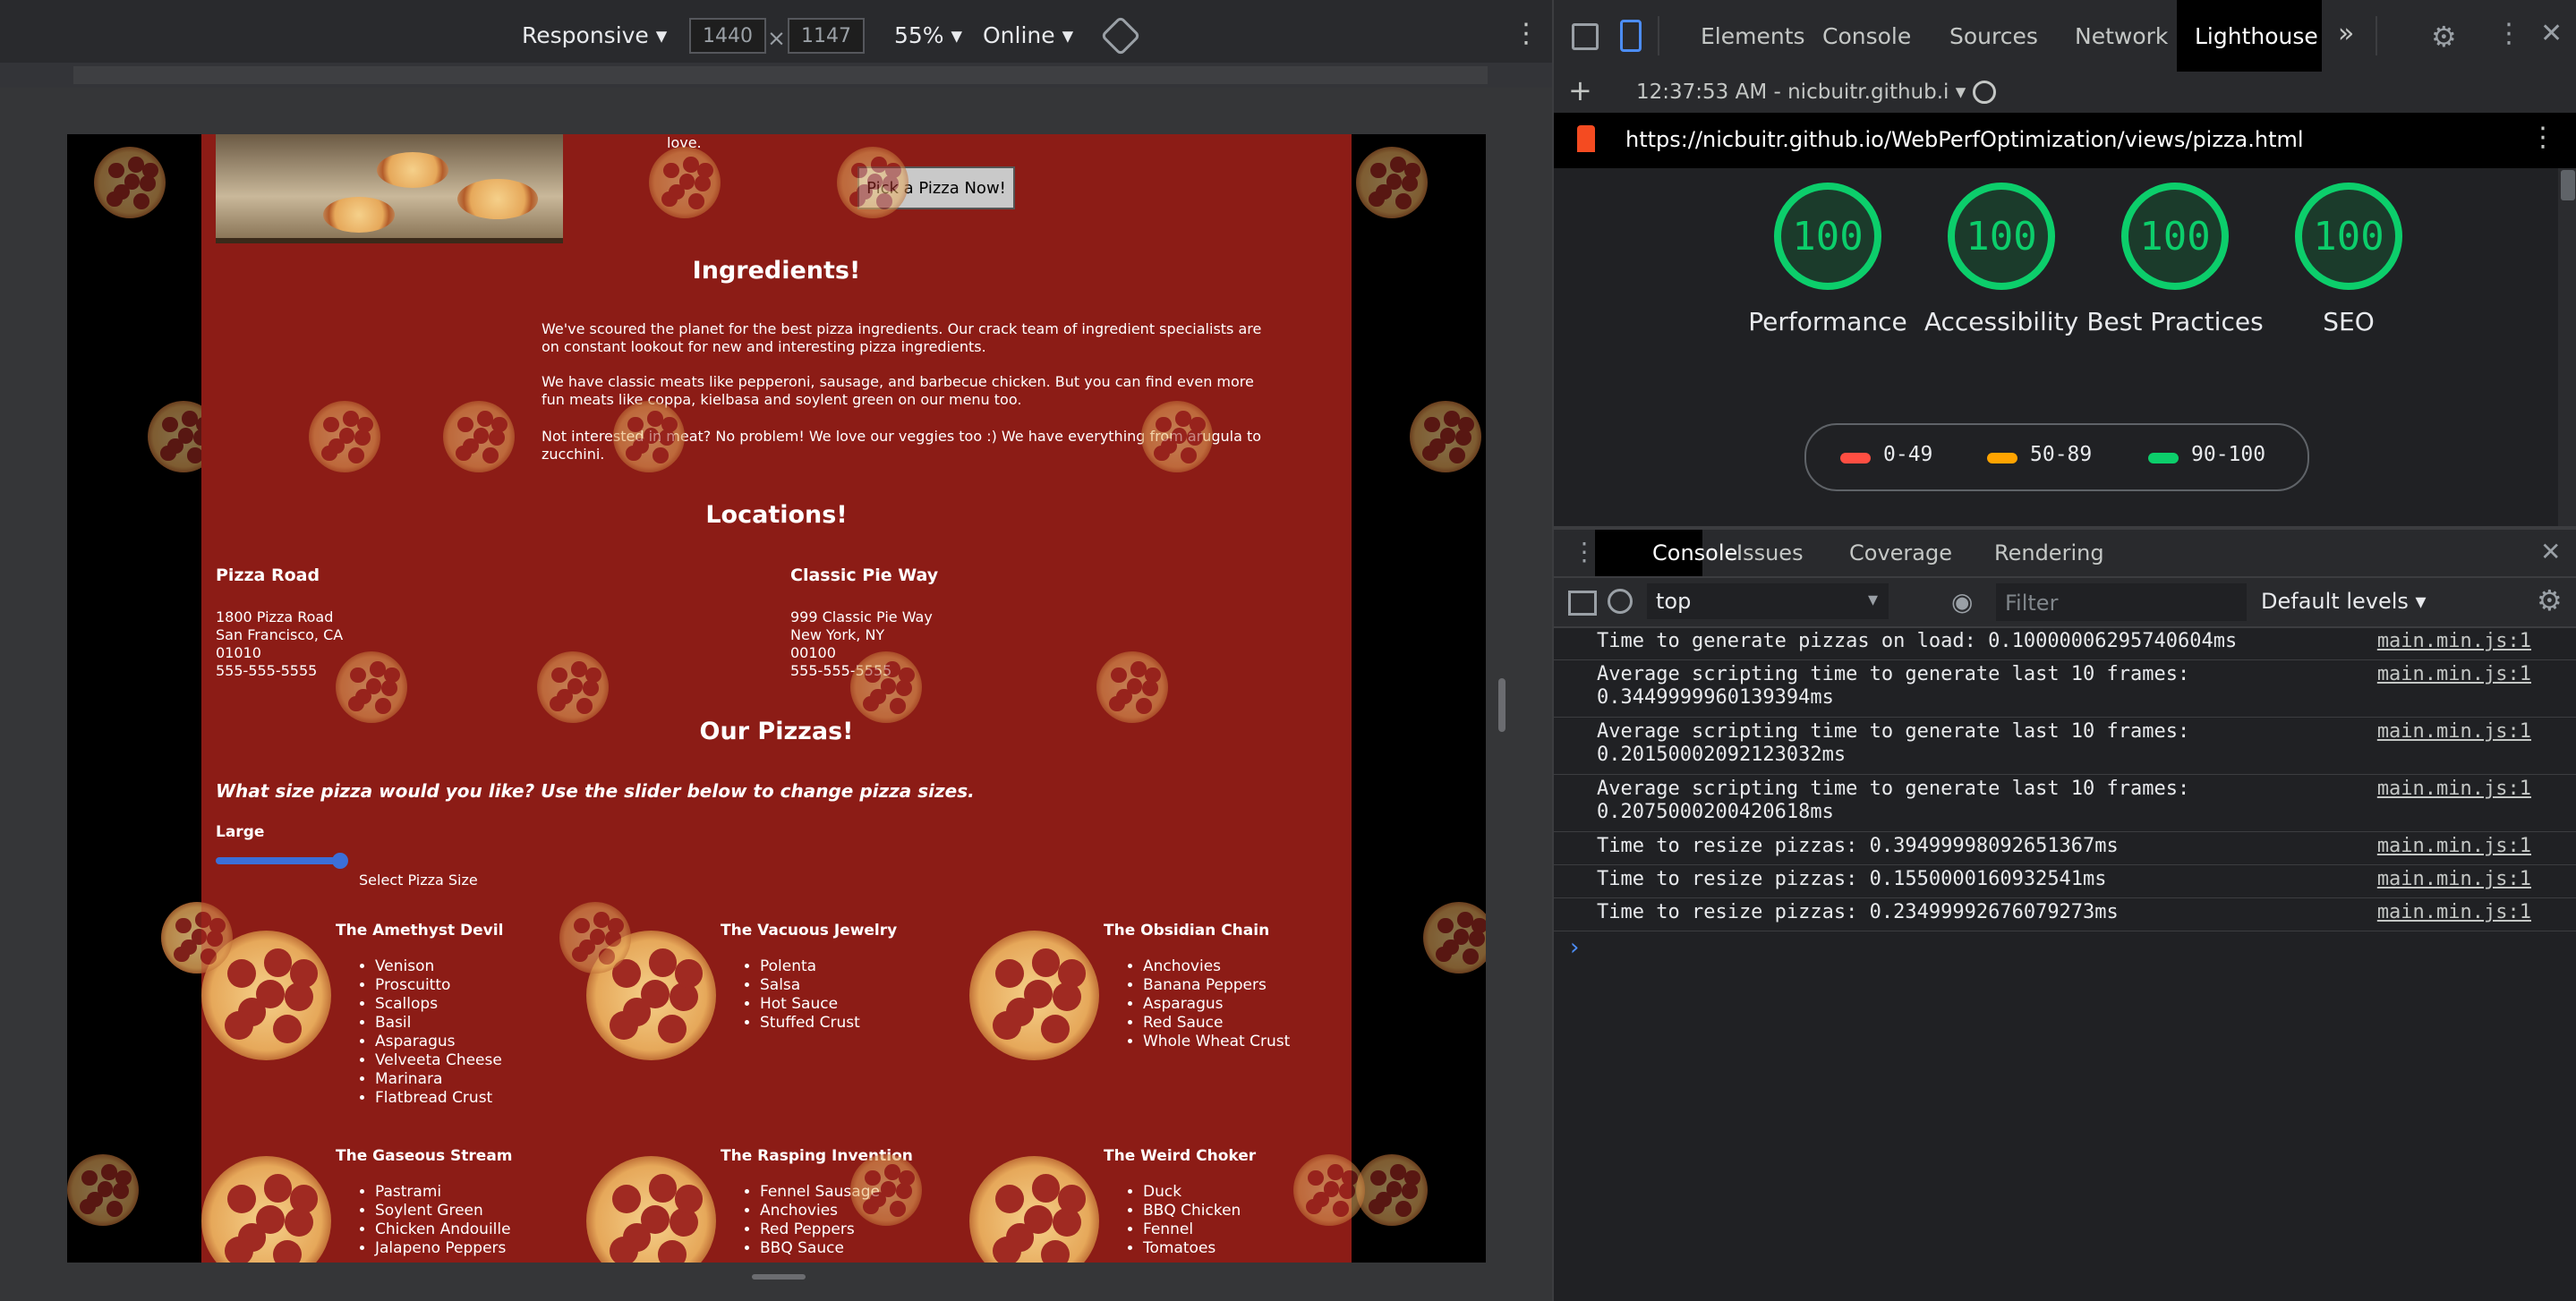  I want to click on resize-handle-bottom, so click(779, 1277).